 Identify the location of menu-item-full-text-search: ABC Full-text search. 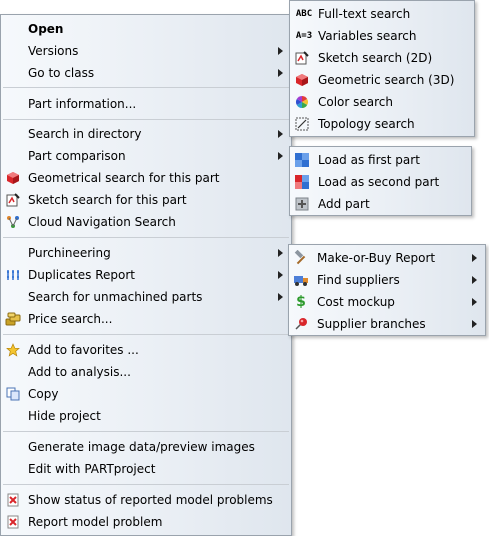
(382, 14).